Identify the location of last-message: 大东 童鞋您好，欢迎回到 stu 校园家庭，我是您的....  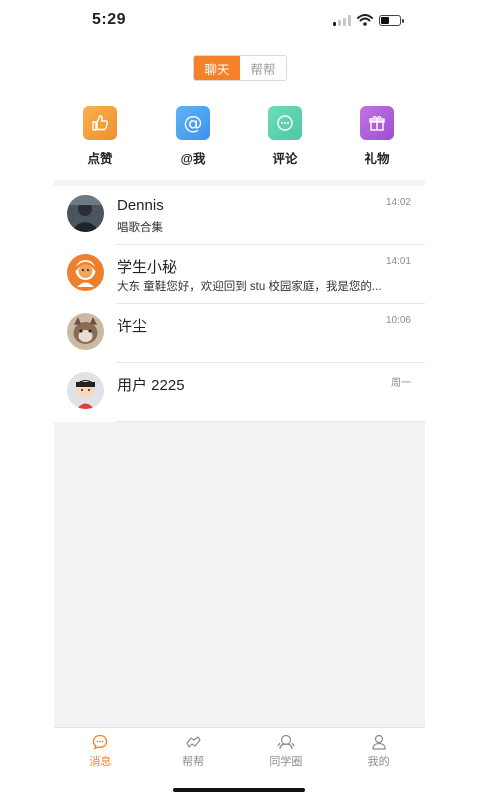
(249, 287).